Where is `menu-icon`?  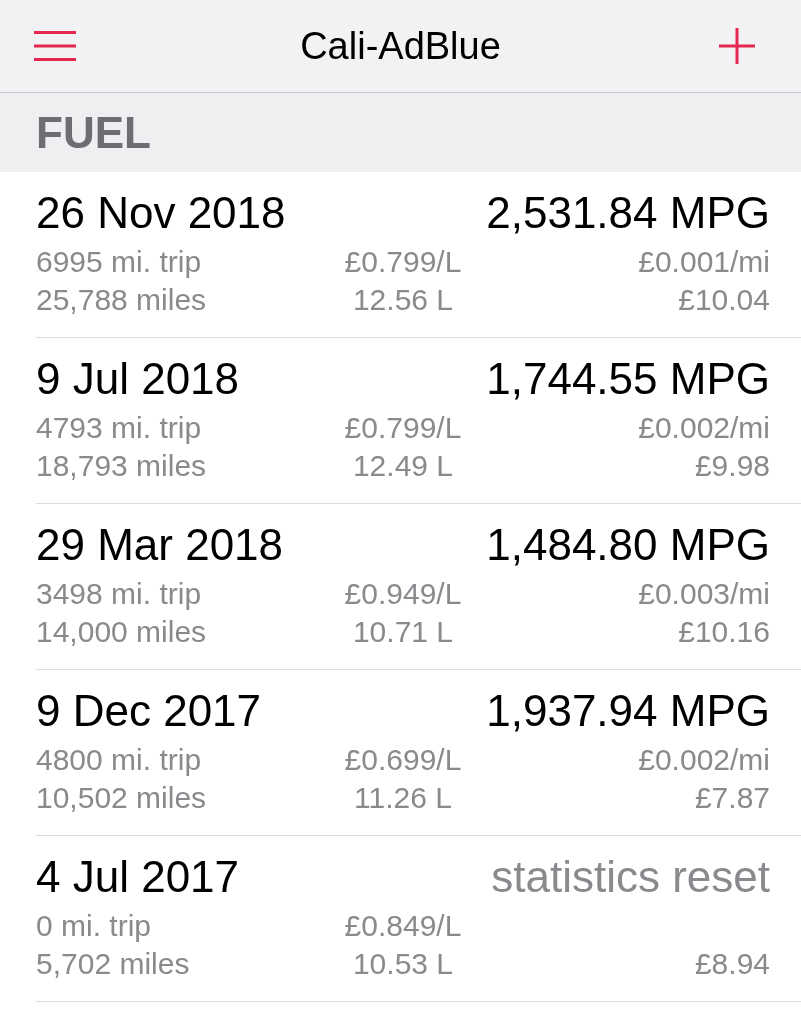
menu-icon is located at coordinates (55, 46).